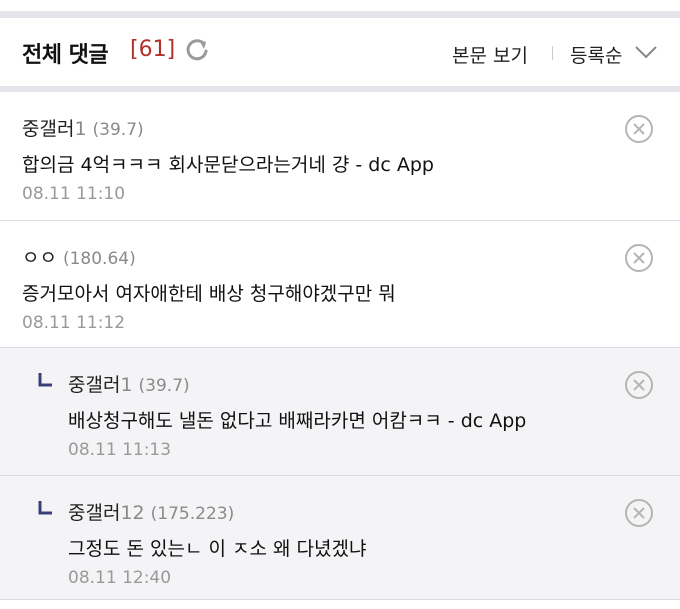  Describe the element at coordinates (132, 513) in the screenshot. I see `comment-level: 12` at that location.